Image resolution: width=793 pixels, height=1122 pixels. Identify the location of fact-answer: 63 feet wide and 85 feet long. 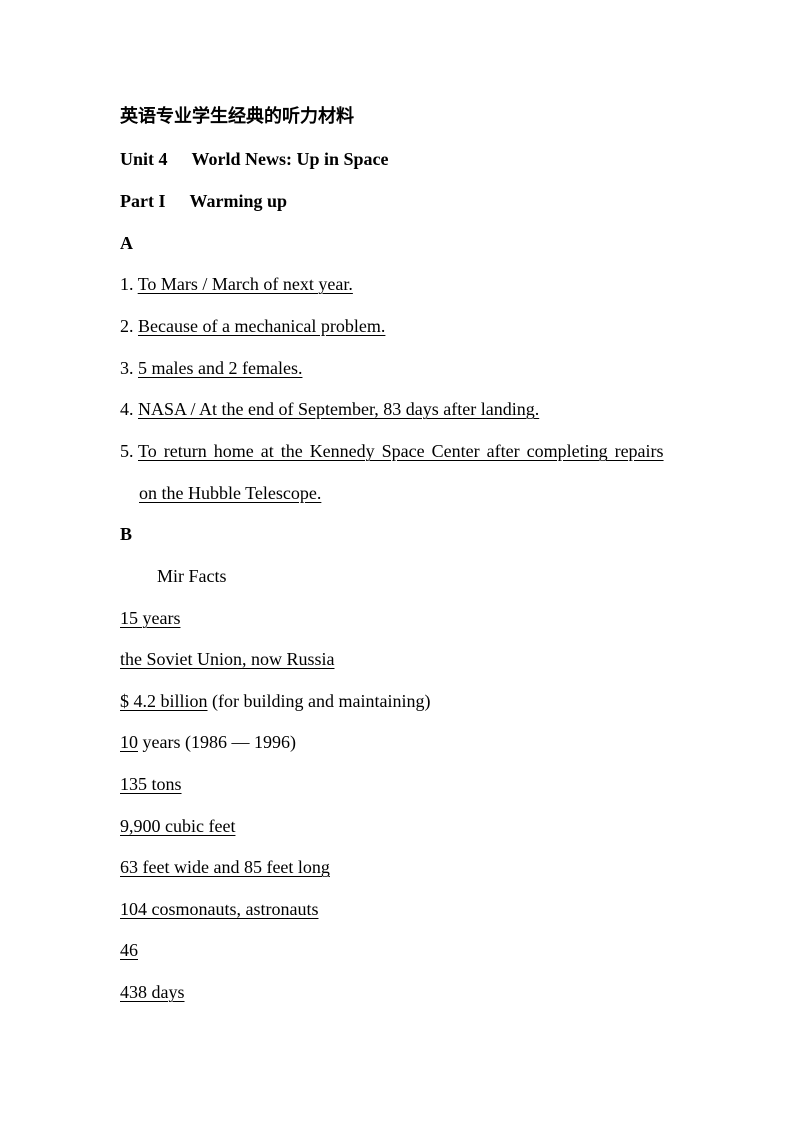
(225, 867).